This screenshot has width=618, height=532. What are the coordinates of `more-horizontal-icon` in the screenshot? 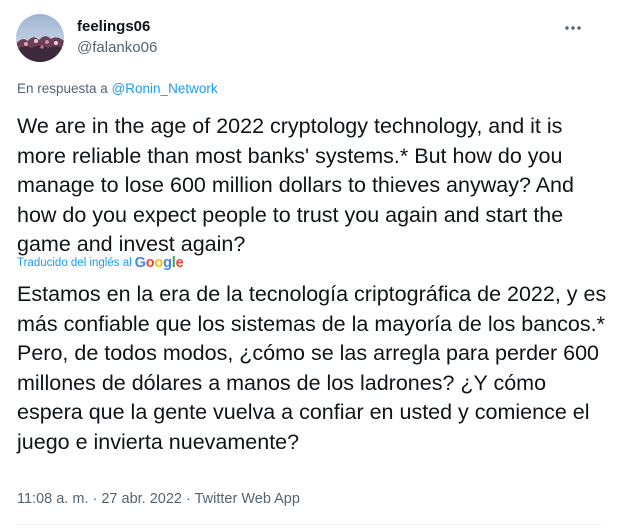 It's located at (573, 28).